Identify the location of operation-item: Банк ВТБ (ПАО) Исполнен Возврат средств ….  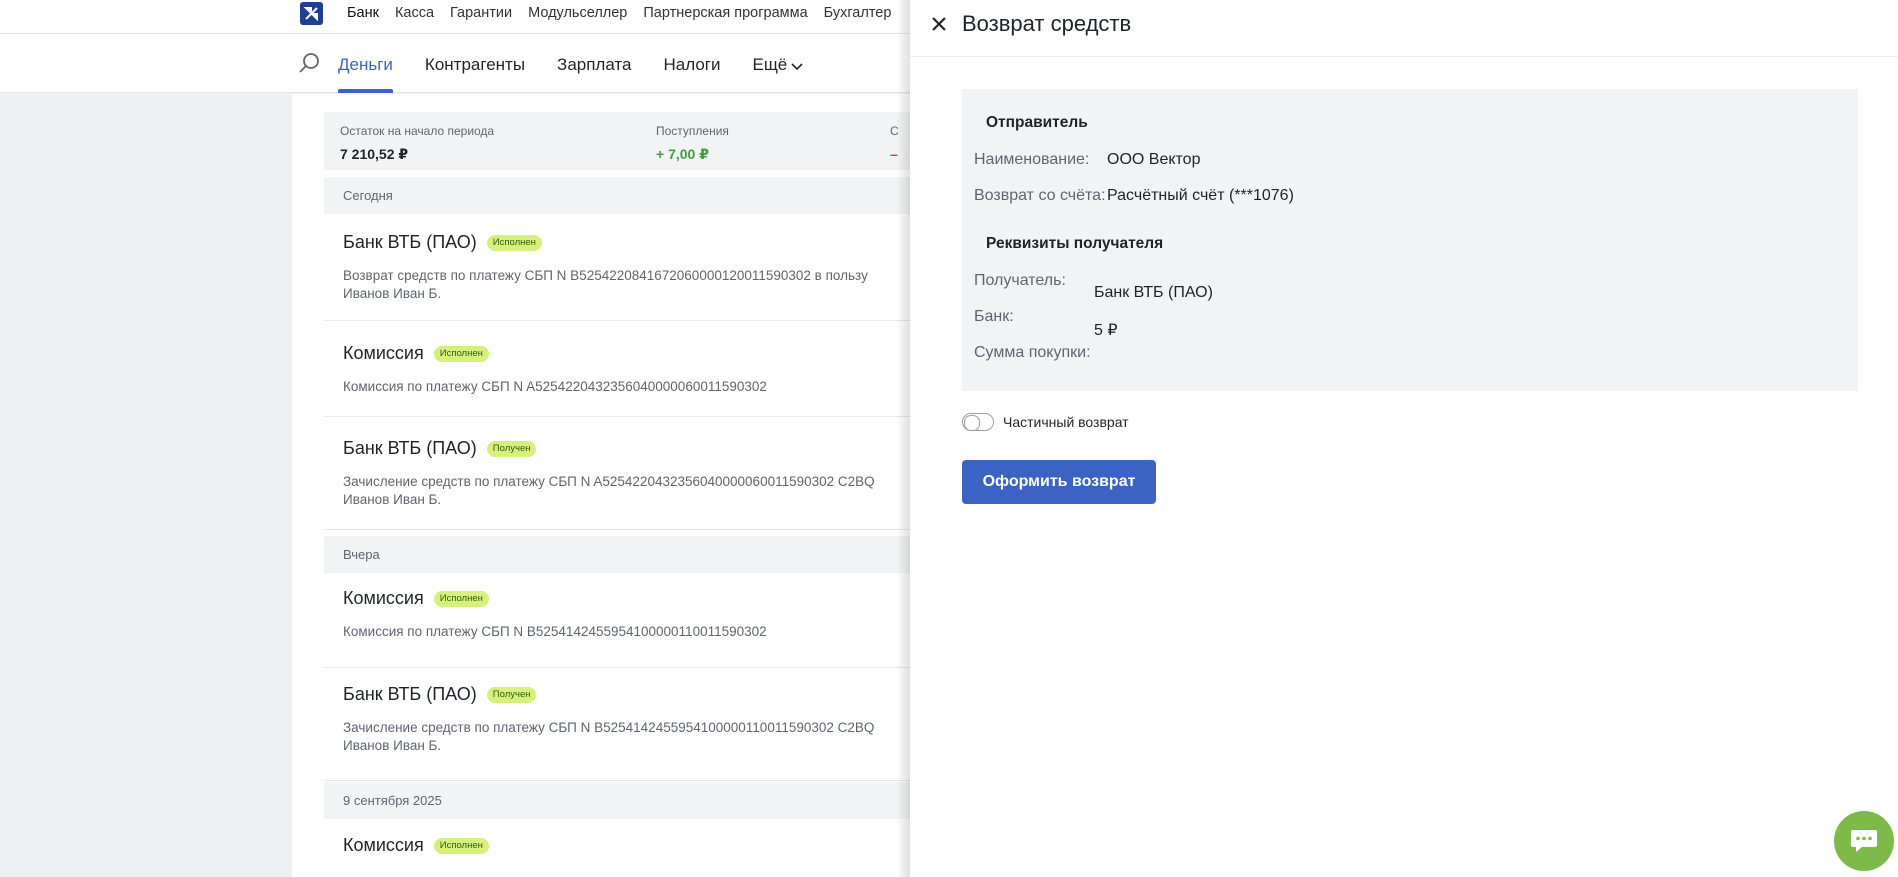
(624, 267).